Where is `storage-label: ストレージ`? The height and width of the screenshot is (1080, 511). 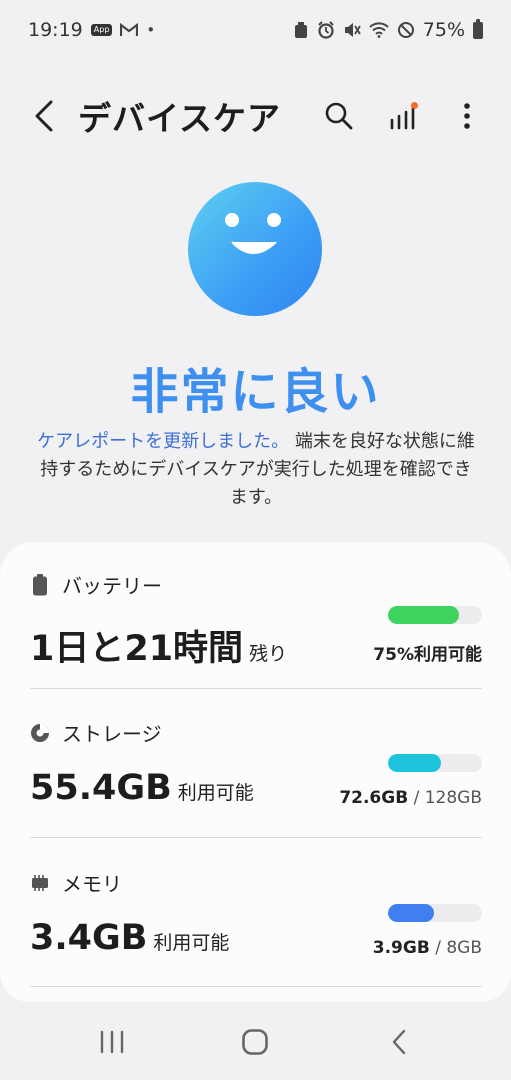 storage-label: ストレージ is located at coordinates (112, 734).